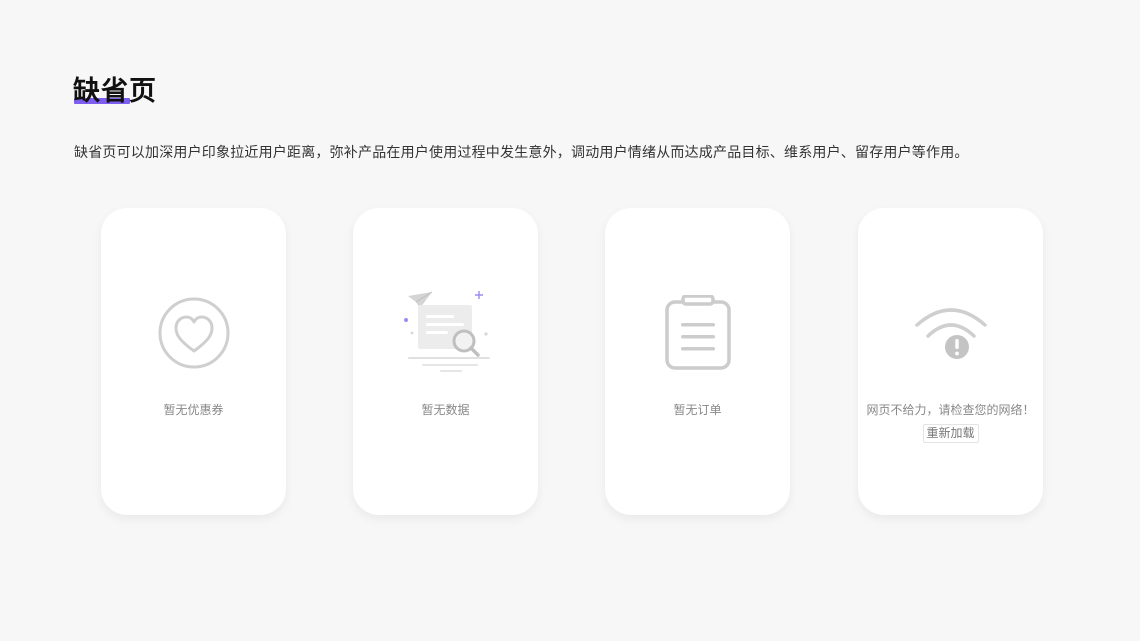 The image size is (1140, 641). I want to click on empty-state-card-orders: 暂无订单, so click(697, 361).